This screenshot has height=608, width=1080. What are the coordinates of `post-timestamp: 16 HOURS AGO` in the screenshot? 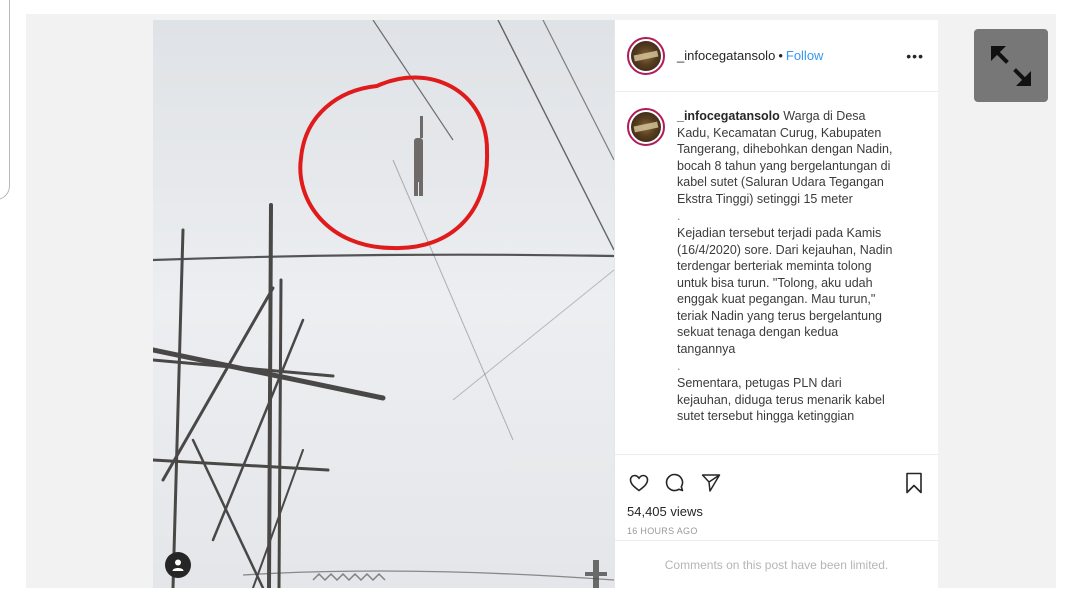 It's located at (662, 531).